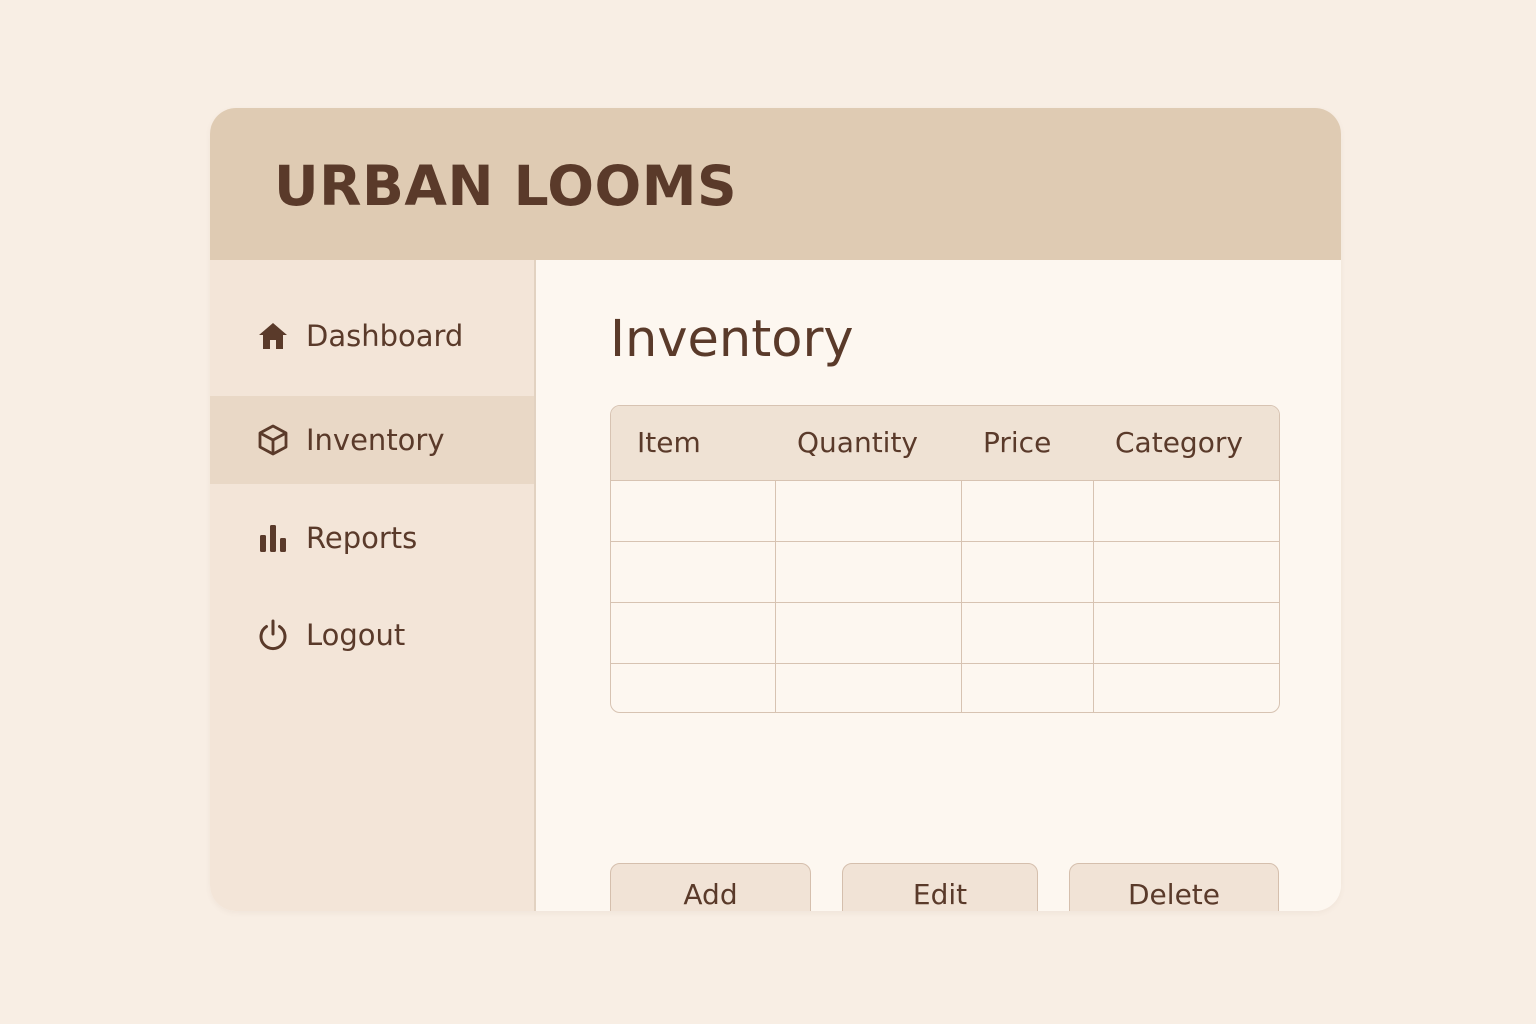 The height and width of the screenshot is (1024, 1536). I want to click on page-title: Inventory, so click(732, 339).